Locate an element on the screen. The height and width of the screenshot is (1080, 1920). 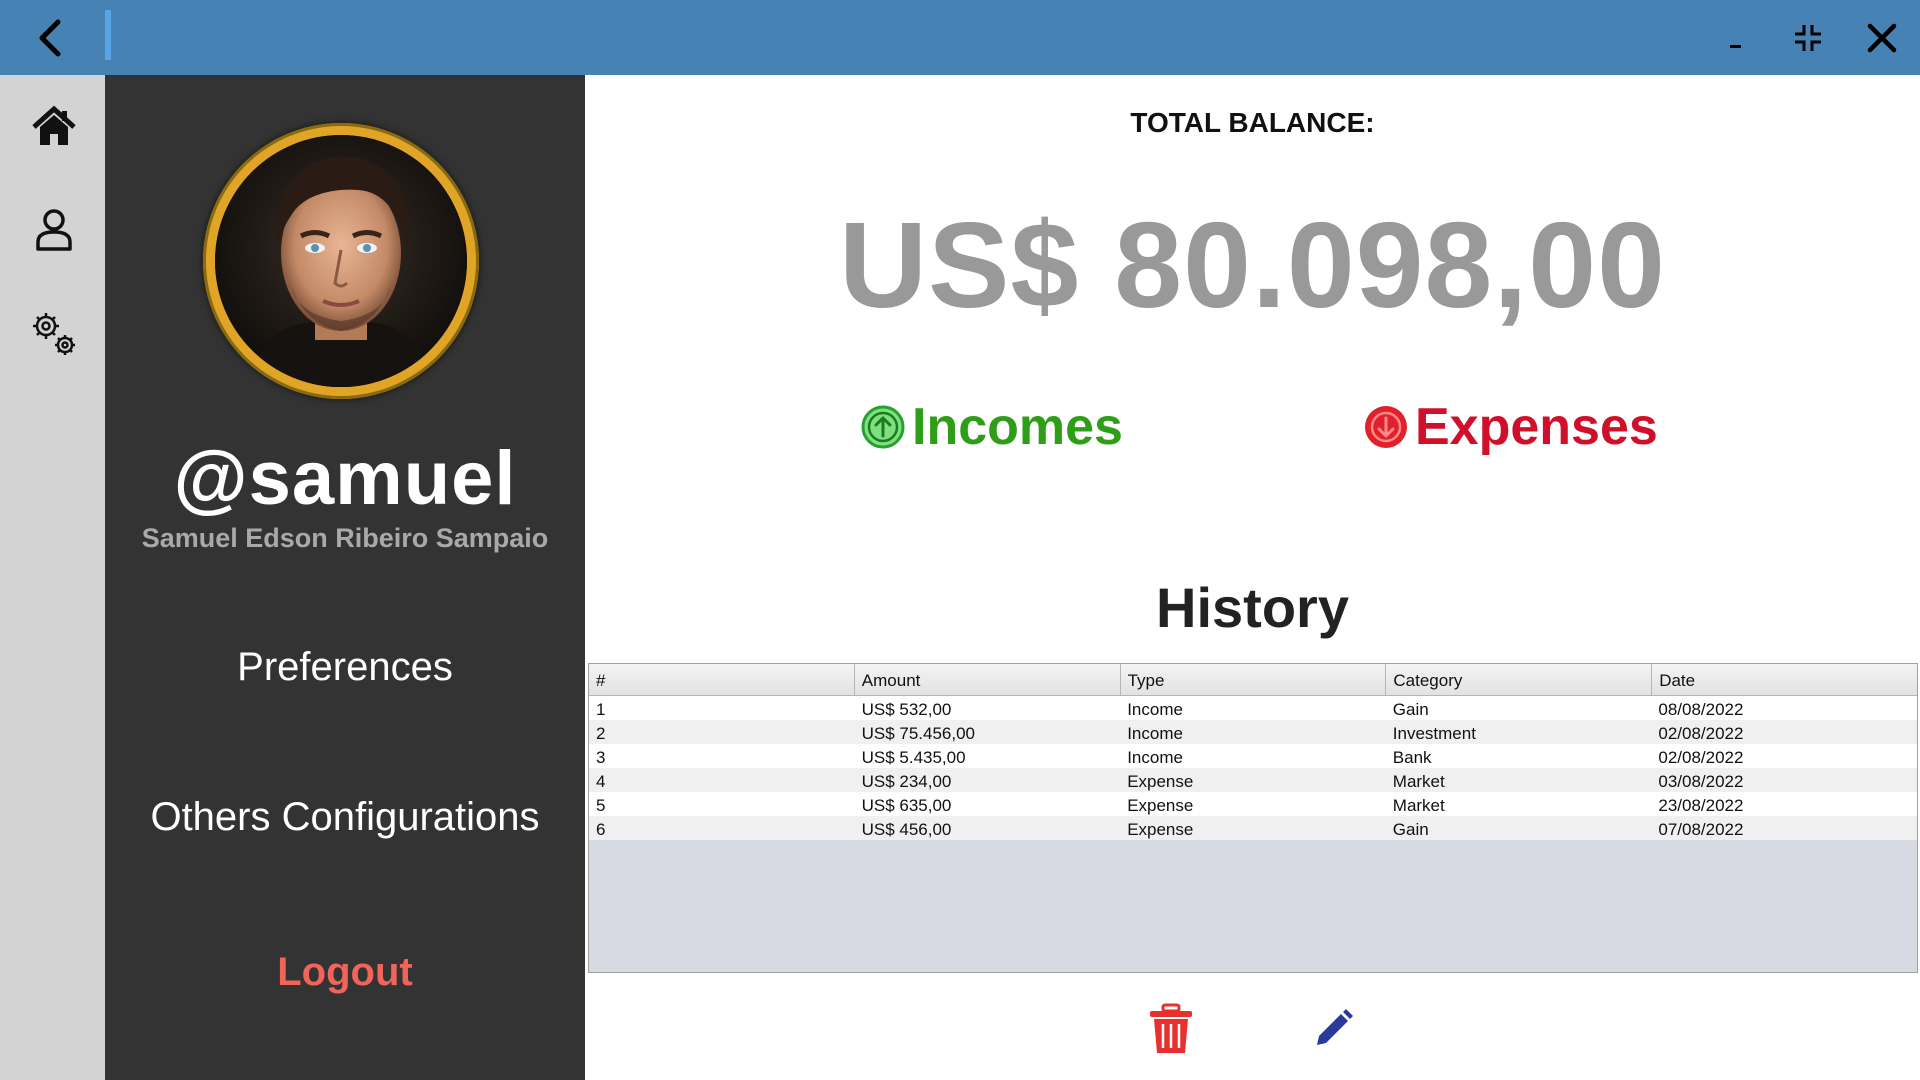
column-header-number: # is located at coordinates (722, 679).